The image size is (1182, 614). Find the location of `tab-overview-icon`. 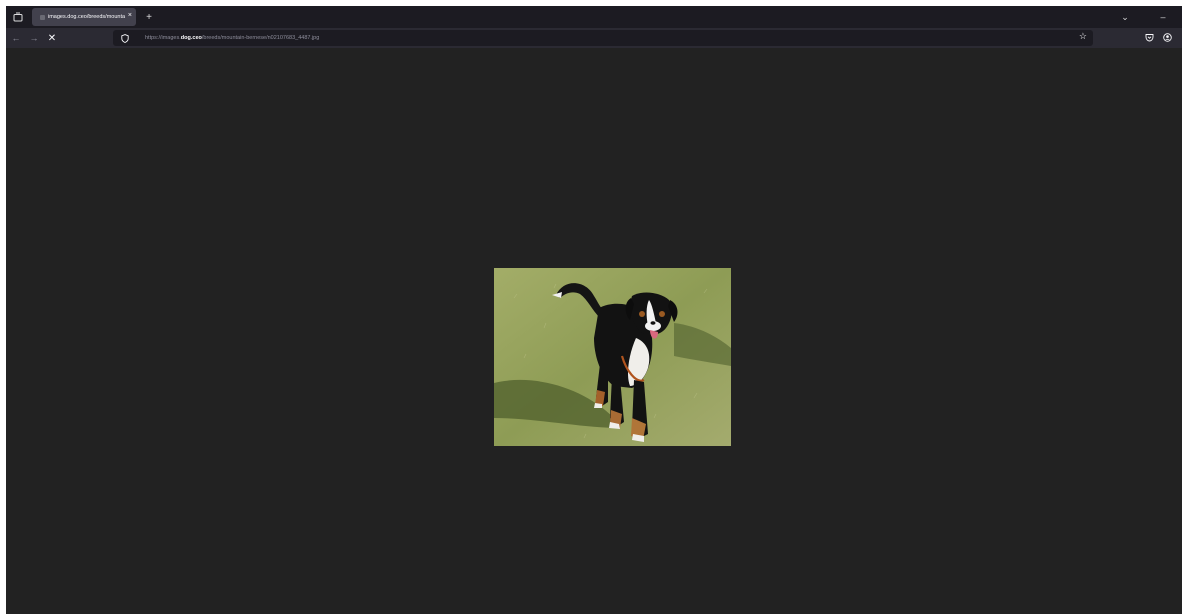

tab-overview-icon is located at coordinates (18, 17).